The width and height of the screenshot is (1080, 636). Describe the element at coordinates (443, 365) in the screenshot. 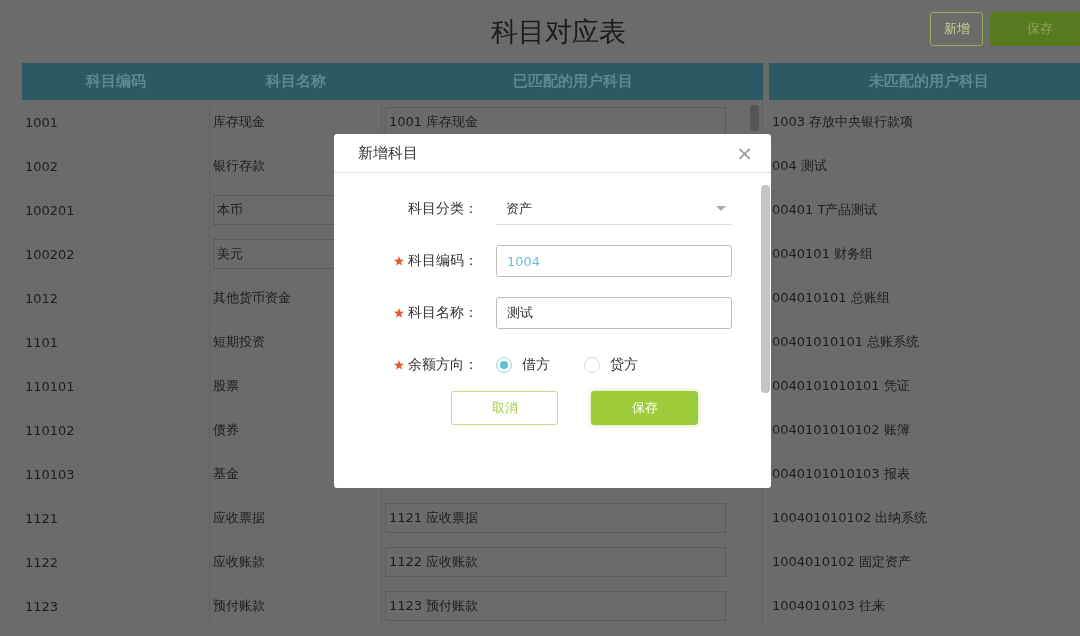

I see `field-label: 余额方向：` at that location.